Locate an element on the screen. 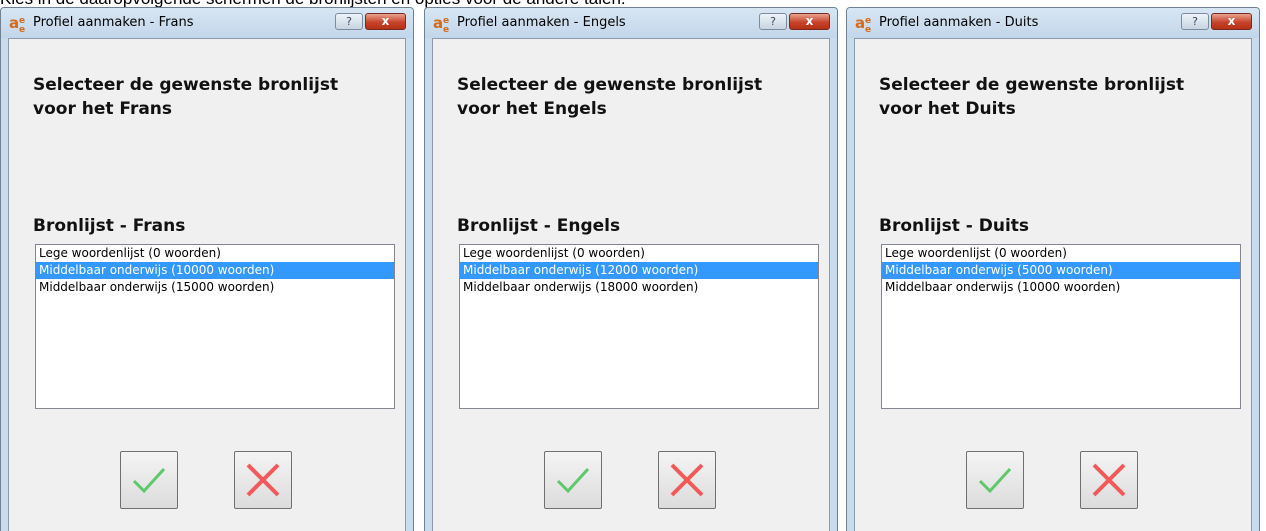 Image resolution: width=1266 pixels, height=531 pixels. title-bar: aee Profiel aanmaken - Frans ? x is located at coordinates (207, 23).